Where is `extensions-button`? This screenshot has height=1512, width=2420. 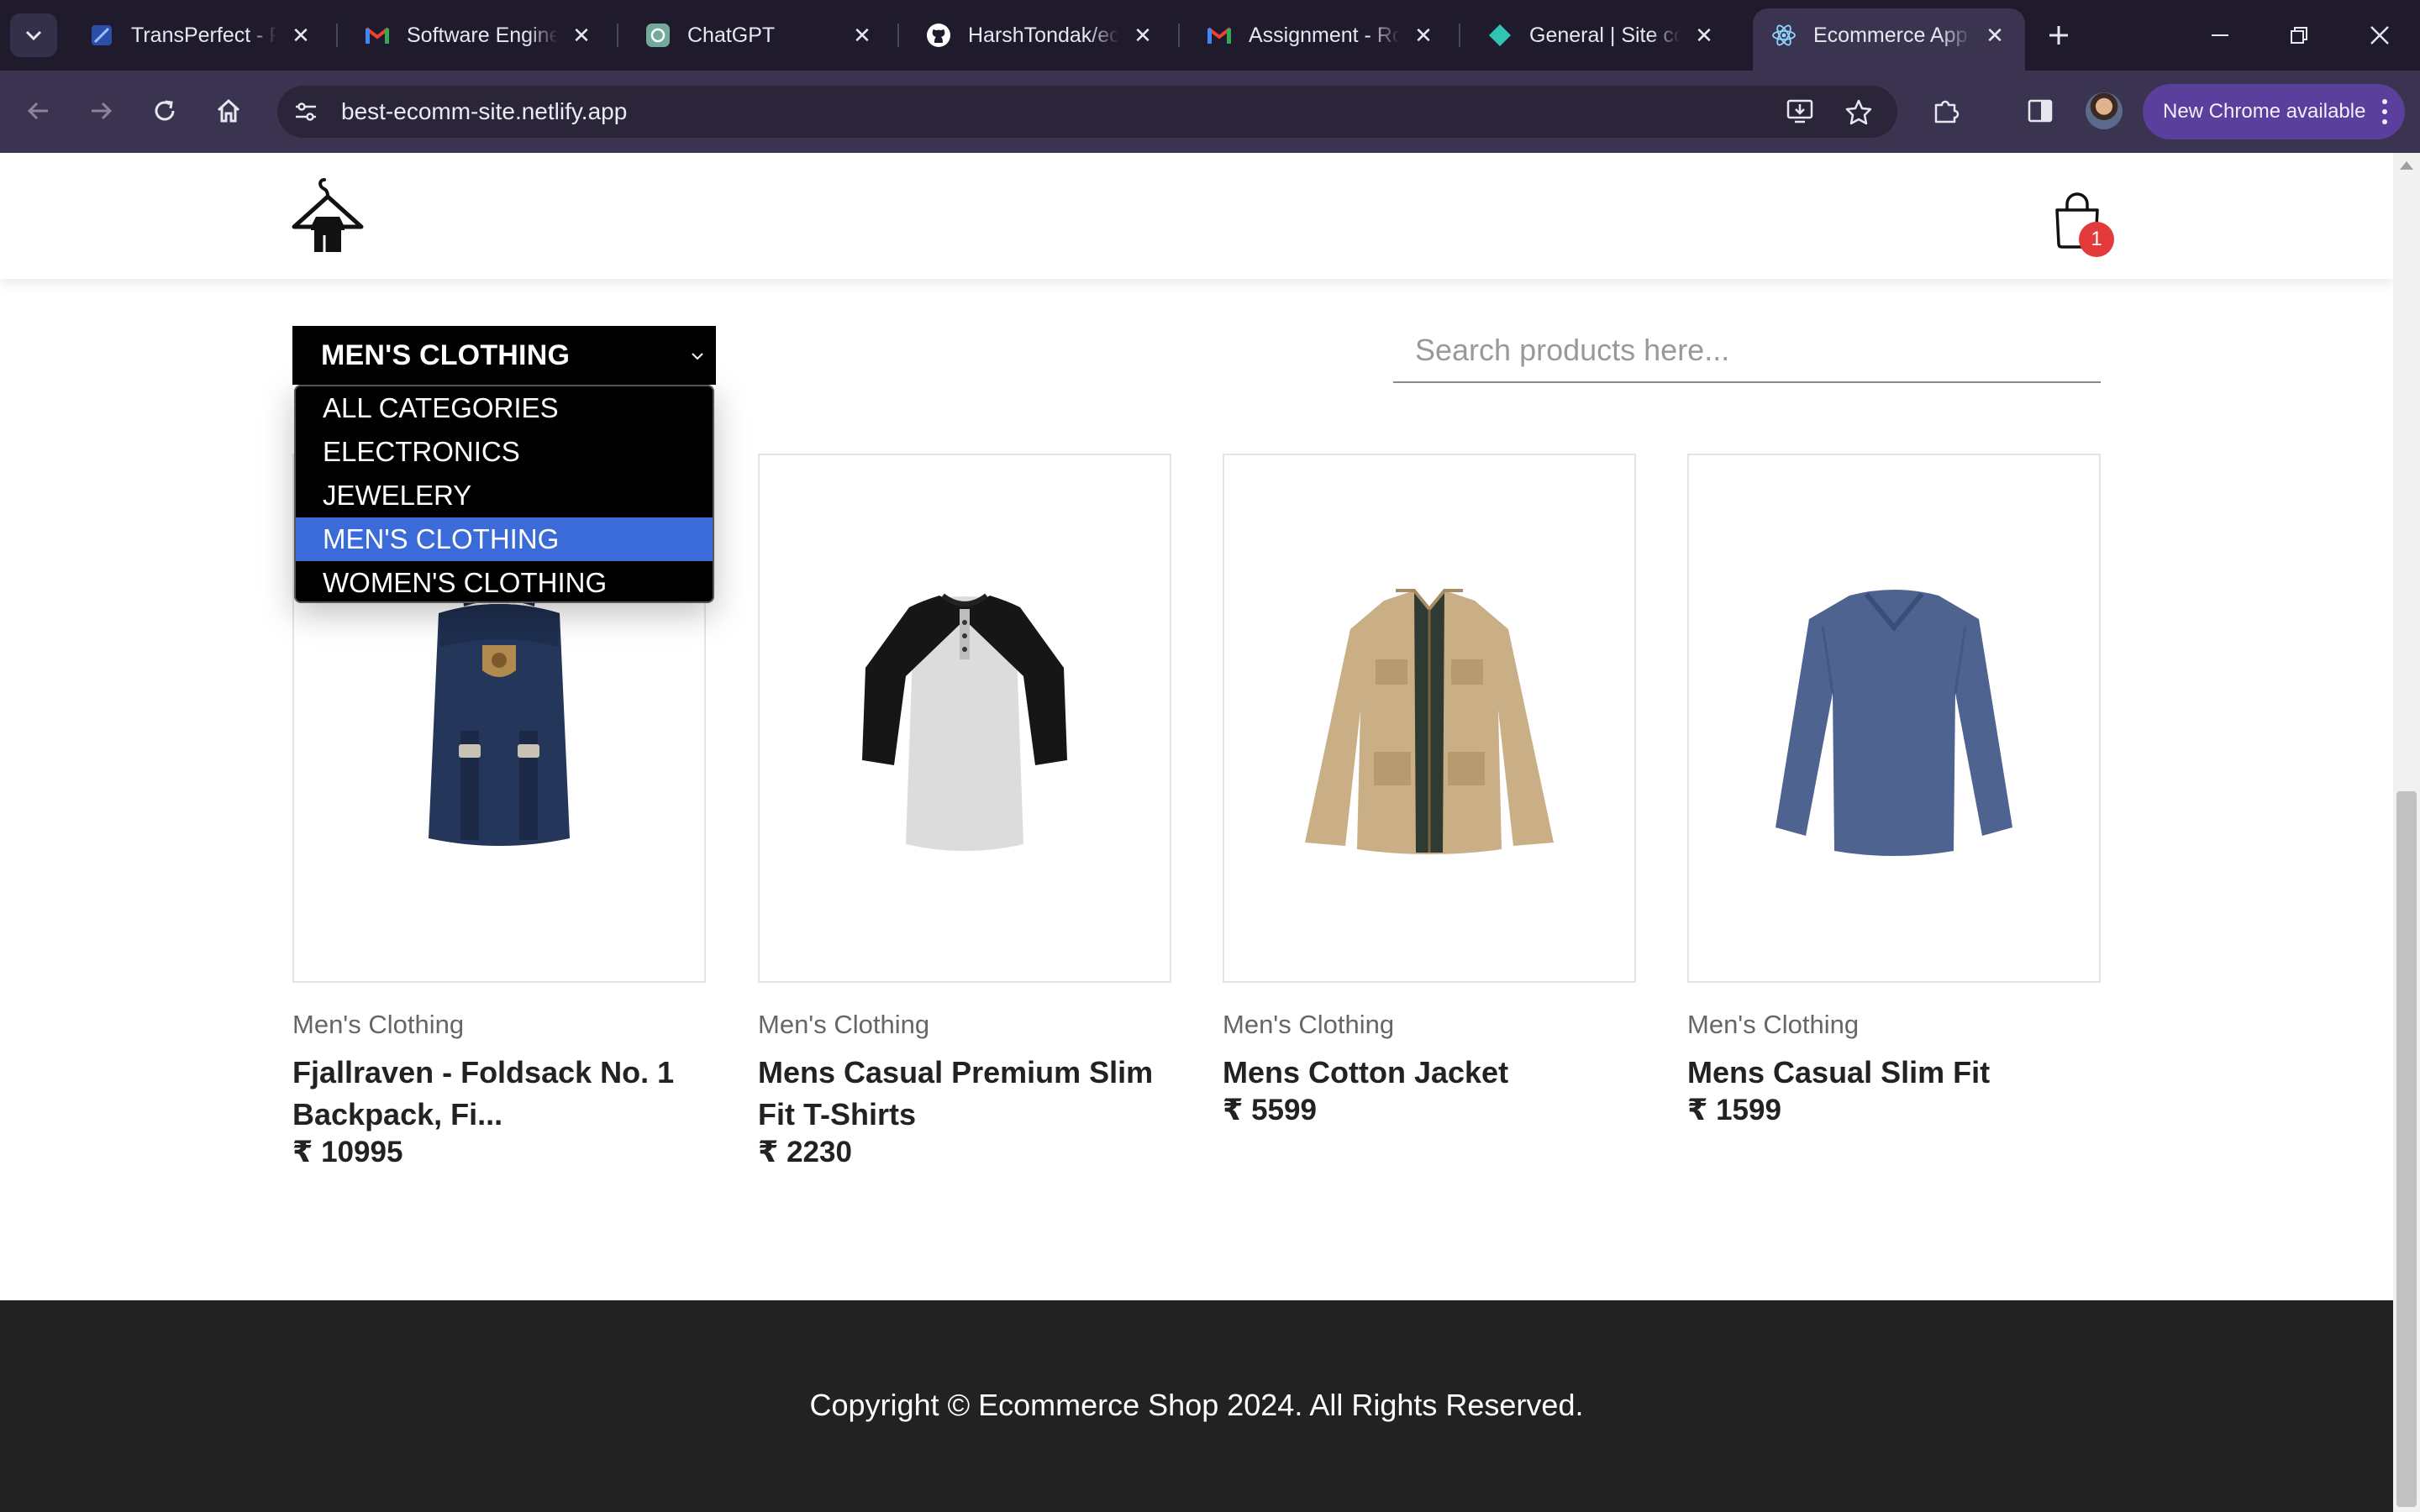
extensions-button is located at coordinates (1946, 110).